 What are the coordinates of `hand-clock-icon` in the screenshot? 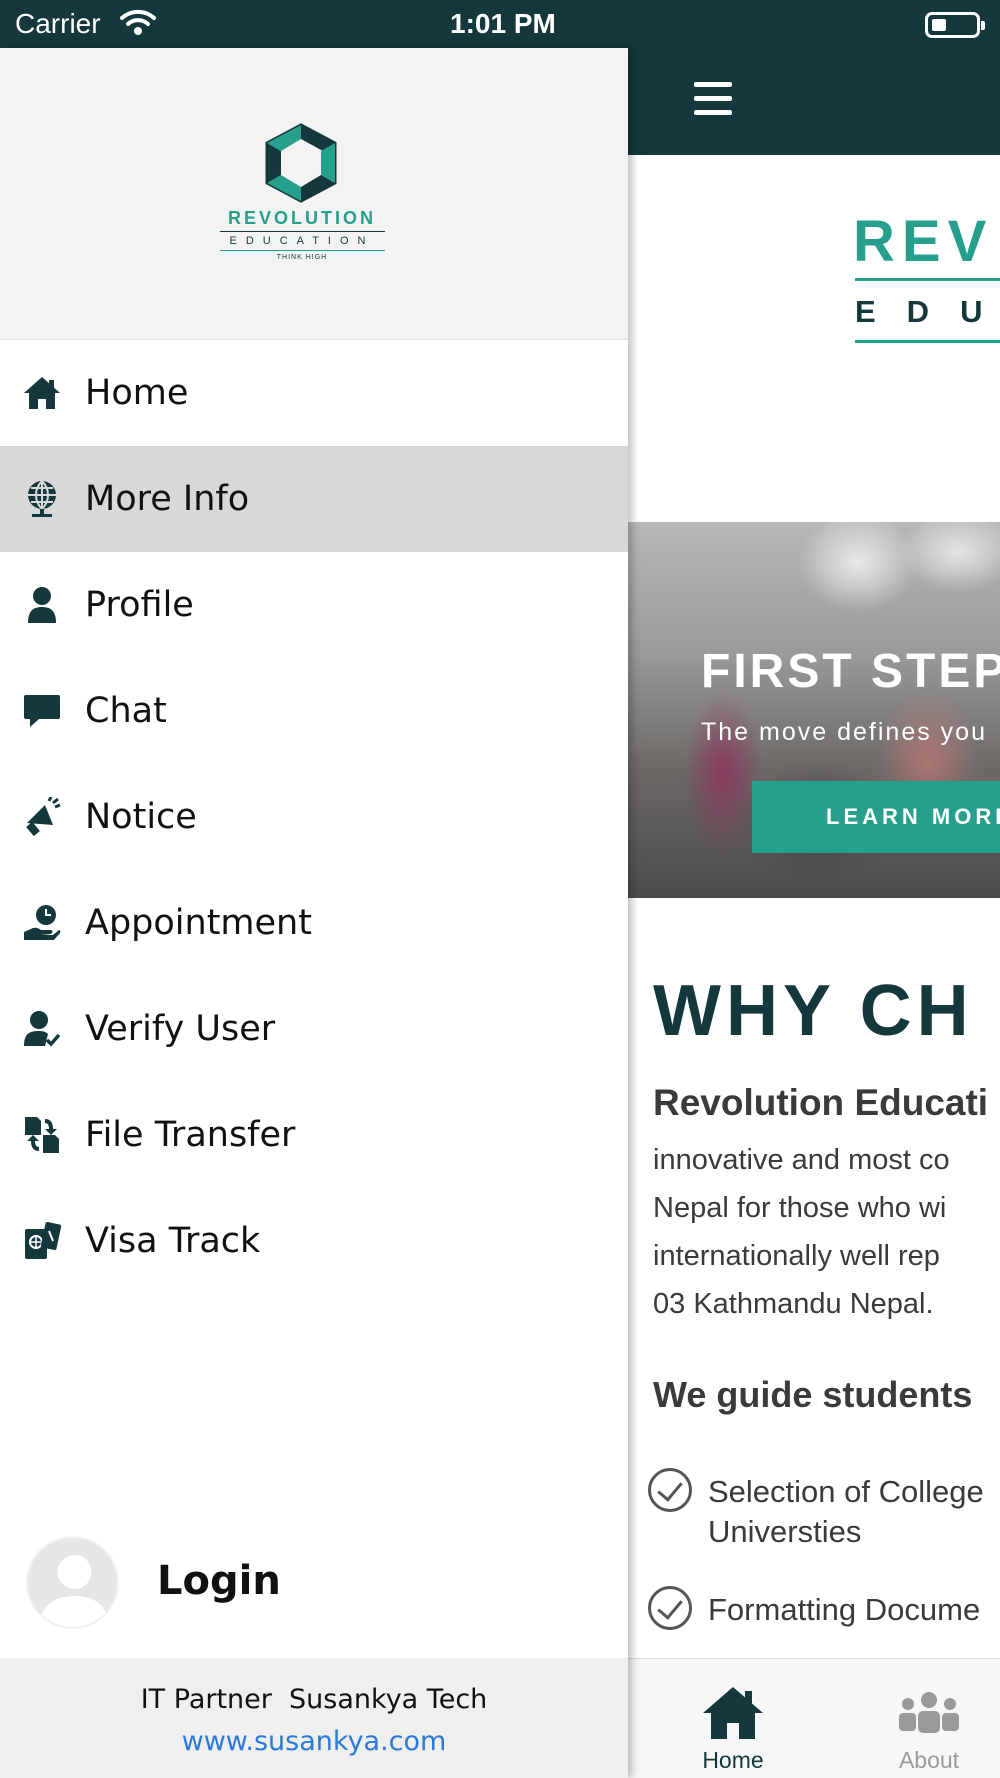 It's located at (42, 923).